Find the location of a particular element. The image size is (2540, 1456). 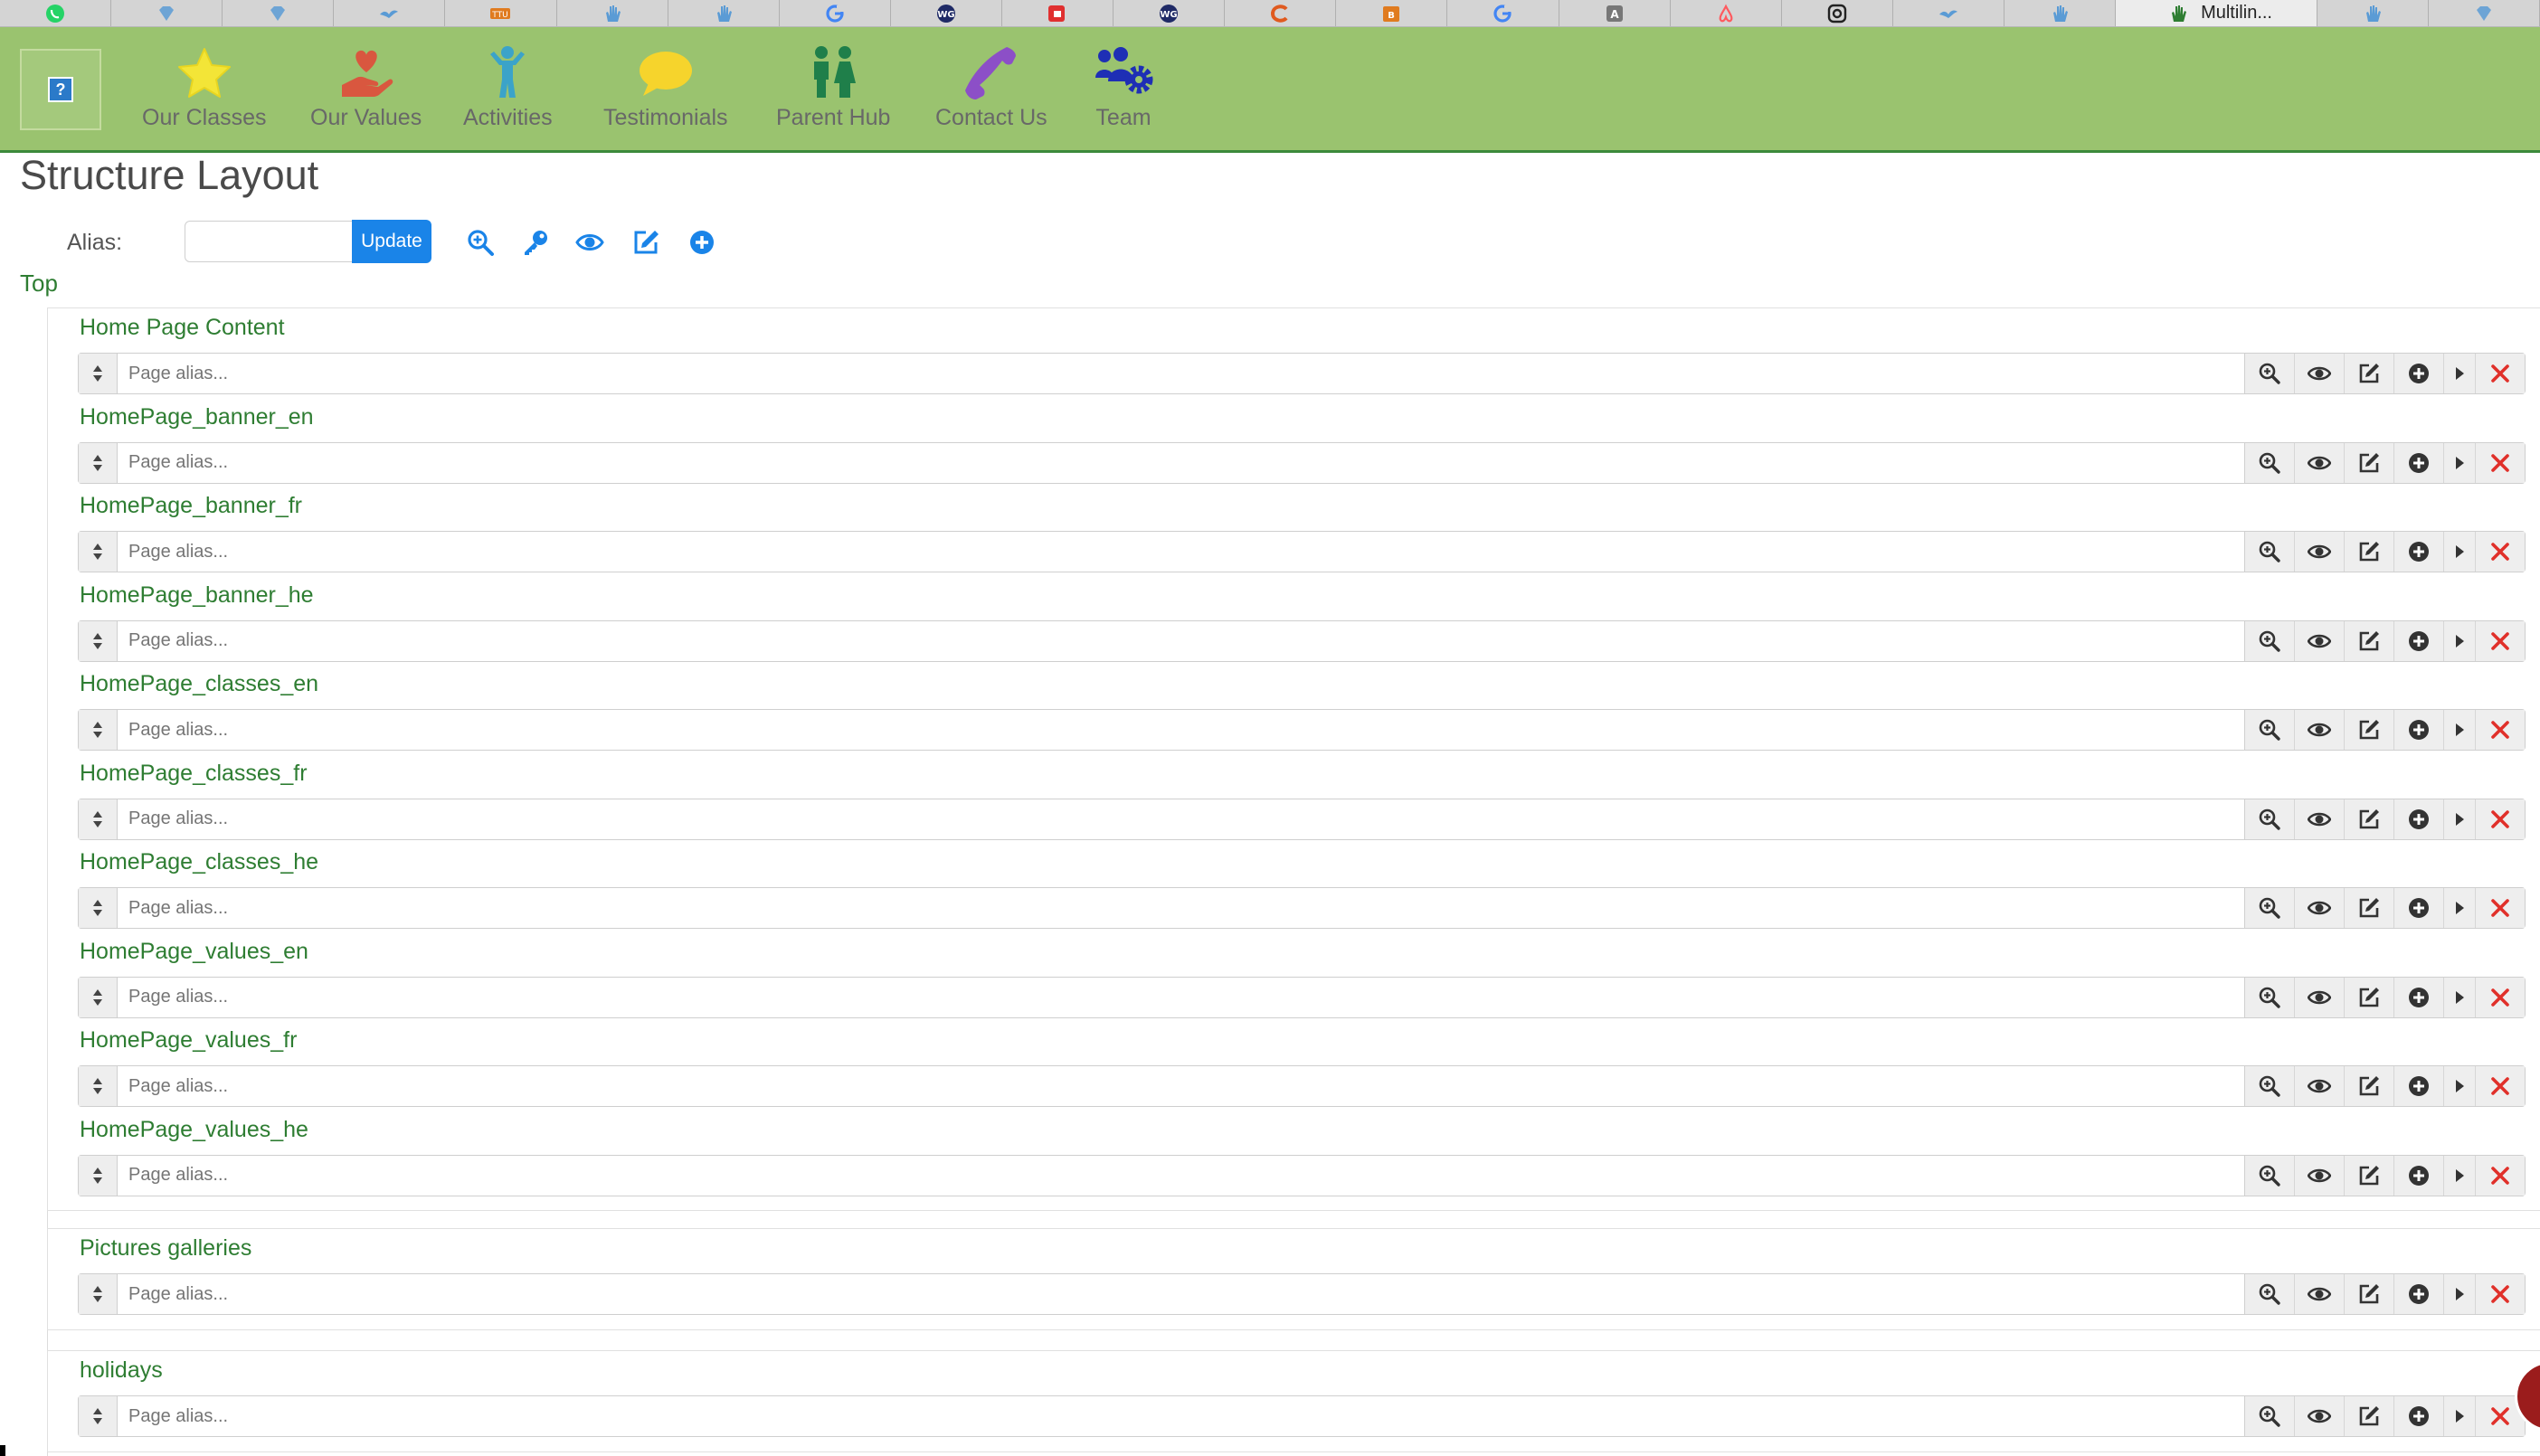

update-button: Update is located at coordinates (391, 241).